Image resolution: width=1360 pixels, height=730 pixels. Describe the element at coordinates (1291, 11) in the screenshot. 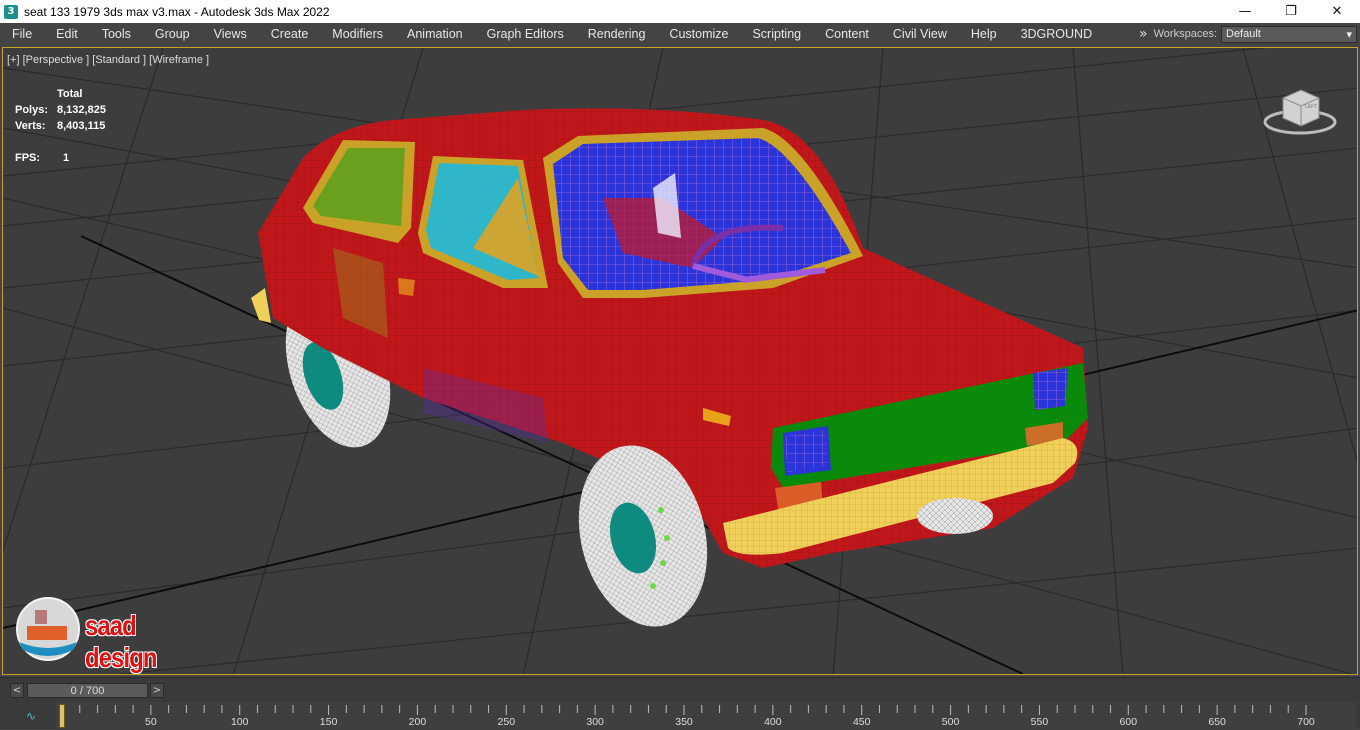

I see `restore-button: ❐` at that location.